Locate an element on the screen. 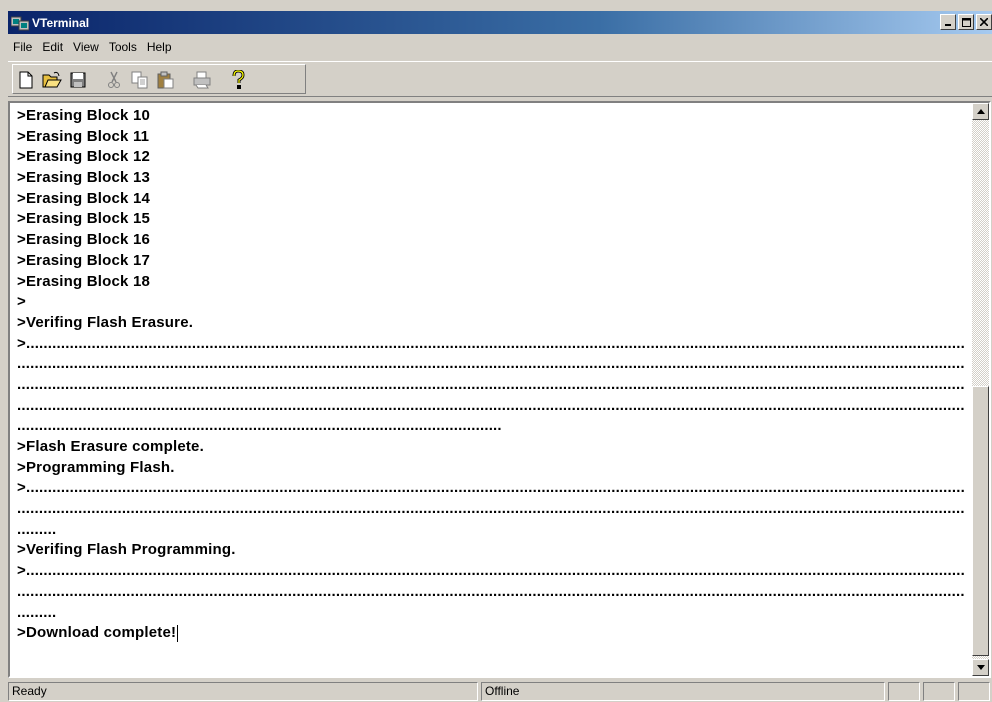 This screenshot has width=992, height=702. terminal-line: >Flash Erasure complete. is located at coordinates (110, 446).